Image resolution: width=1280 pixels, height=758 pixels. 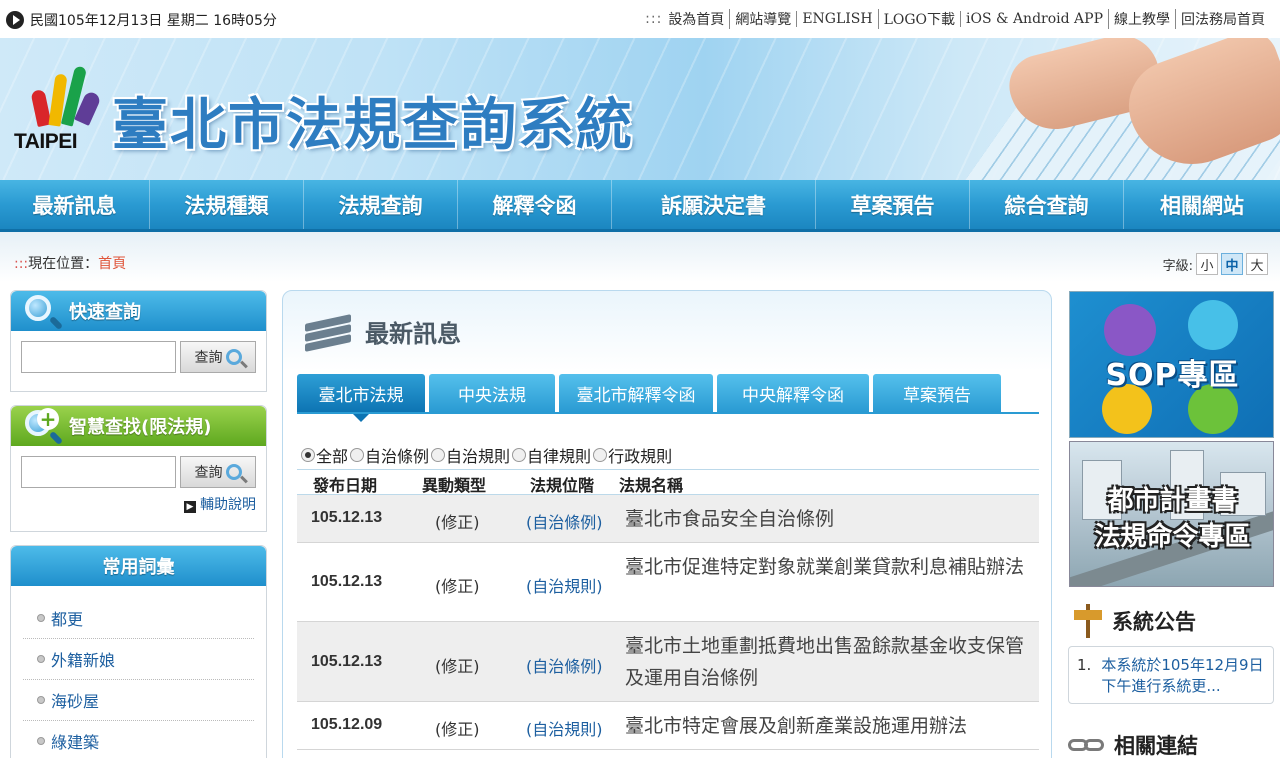 I want to click on common-terms-title: 常用詞彙, so click(x=138, y=566).